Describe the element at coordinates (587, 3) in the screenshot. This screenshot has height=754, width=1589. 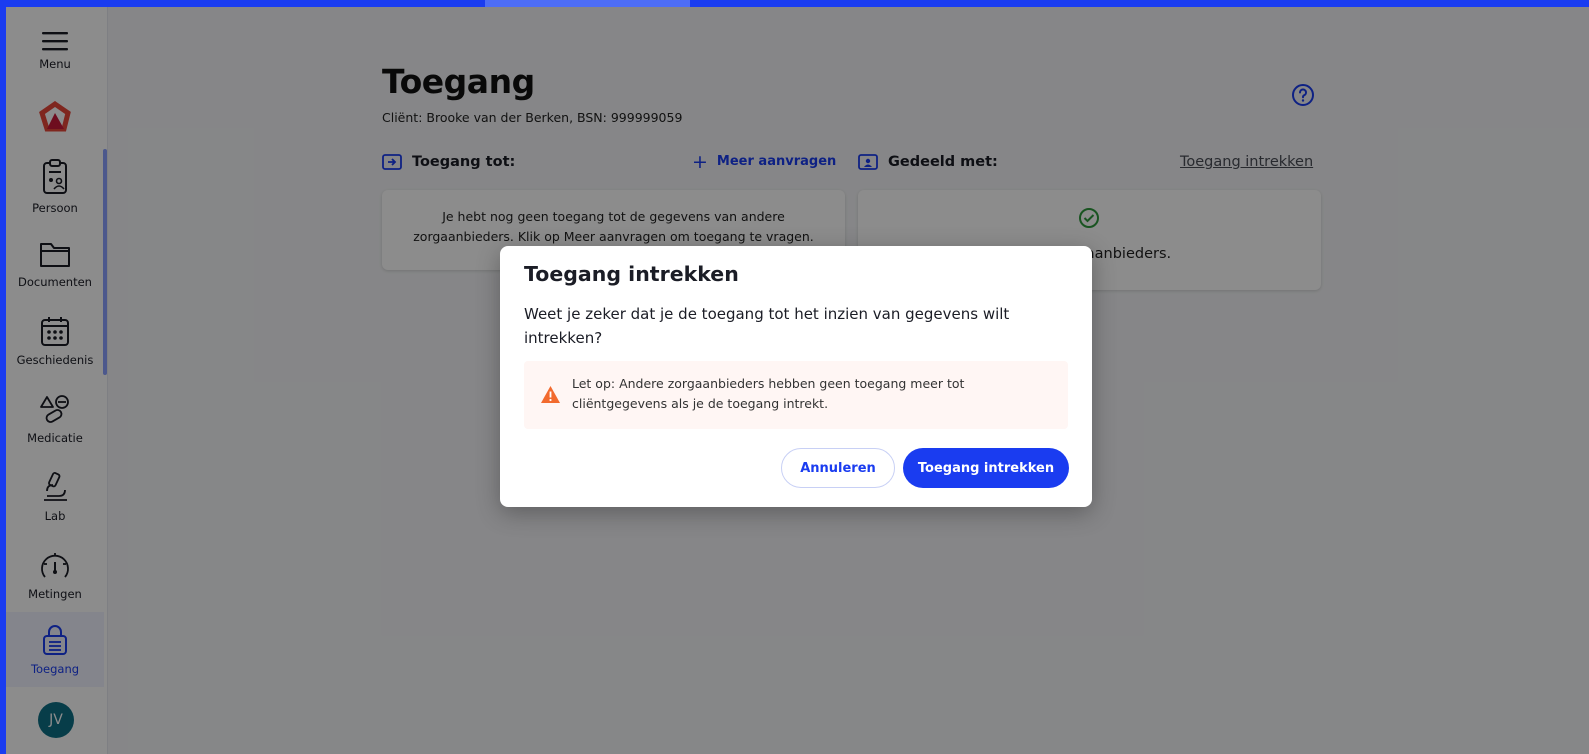
I see `top-strip` at that location.